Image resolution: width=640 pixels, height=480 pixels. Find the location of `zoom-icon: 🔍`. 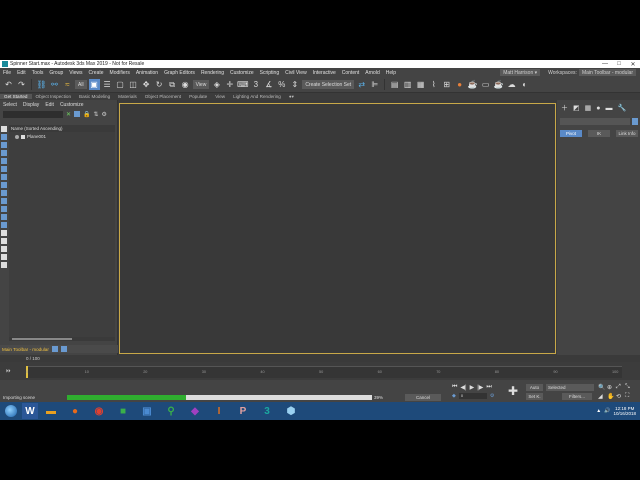

zoom-icon: 🔍 is located at coordinates (602, 387).